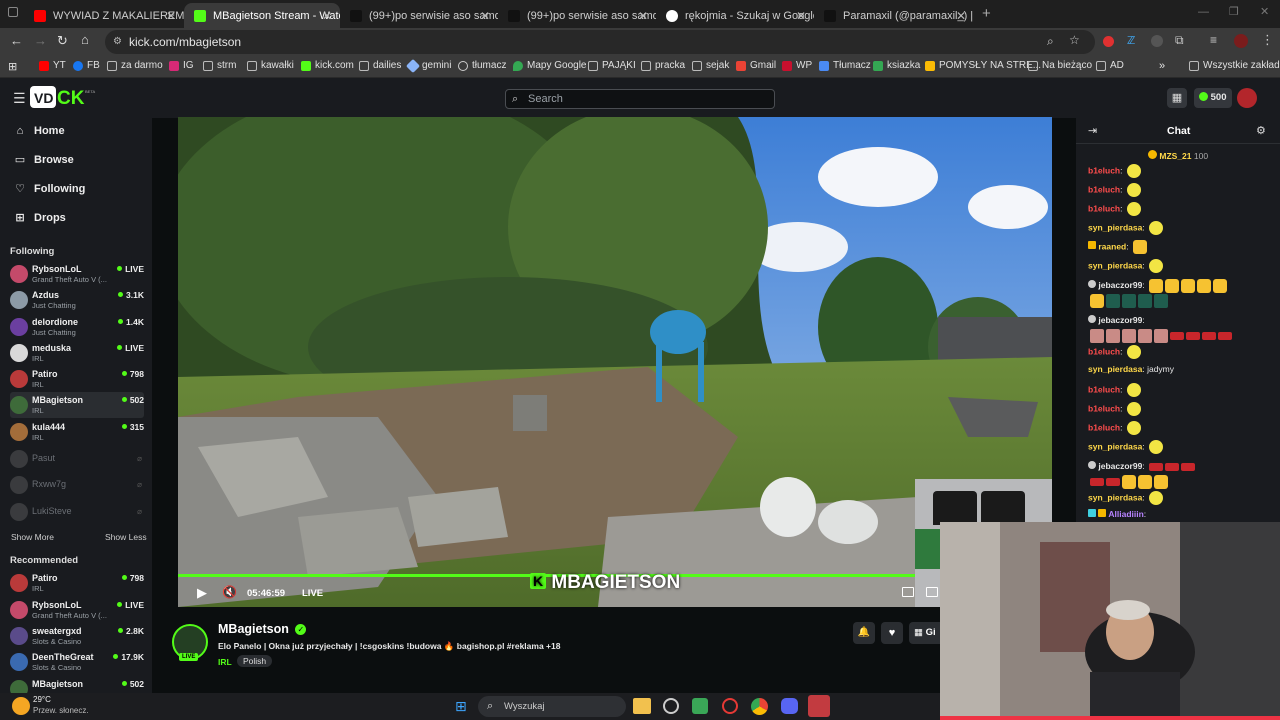 Image resolution: width=1280 pixels, height=720 pixels. What do you see at coordinates (39, 218) in the screenshot?
I see `nav-drops: ⊞ Drops` at bounding box center [39, 218].